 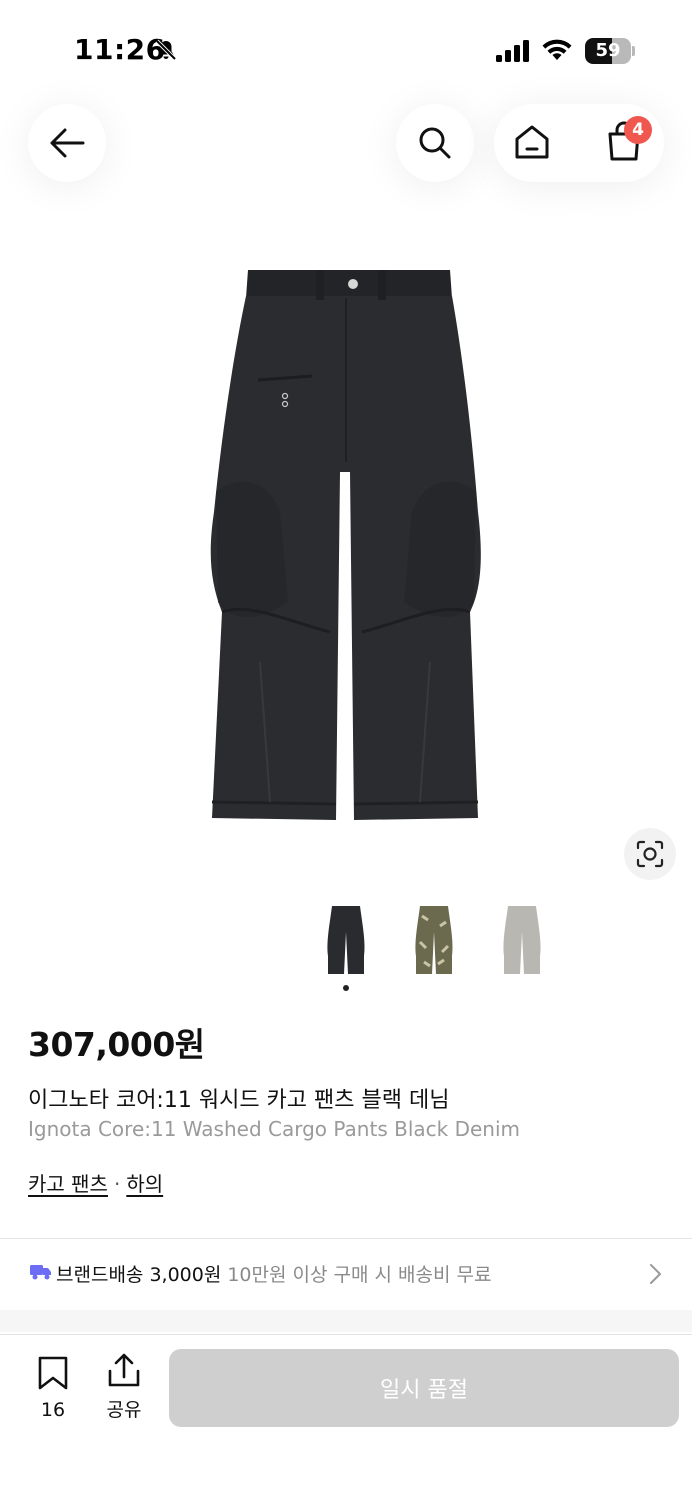 What do you see at coordinates (434, 940) in the screenshot?
I see `thumbnail-camo` at bounding box center [434, 940].